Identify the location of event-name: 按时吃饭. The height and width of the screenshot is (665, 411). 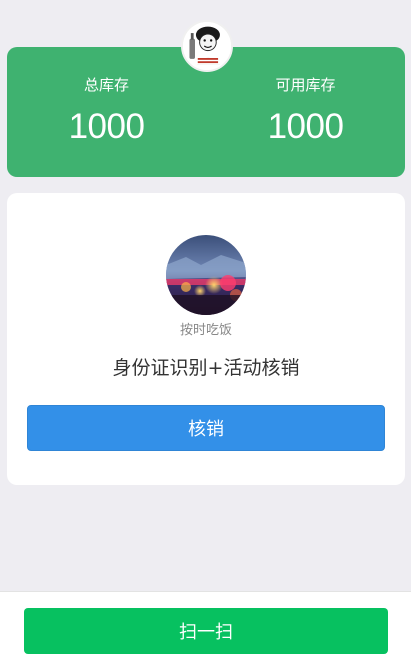
(205, 330).